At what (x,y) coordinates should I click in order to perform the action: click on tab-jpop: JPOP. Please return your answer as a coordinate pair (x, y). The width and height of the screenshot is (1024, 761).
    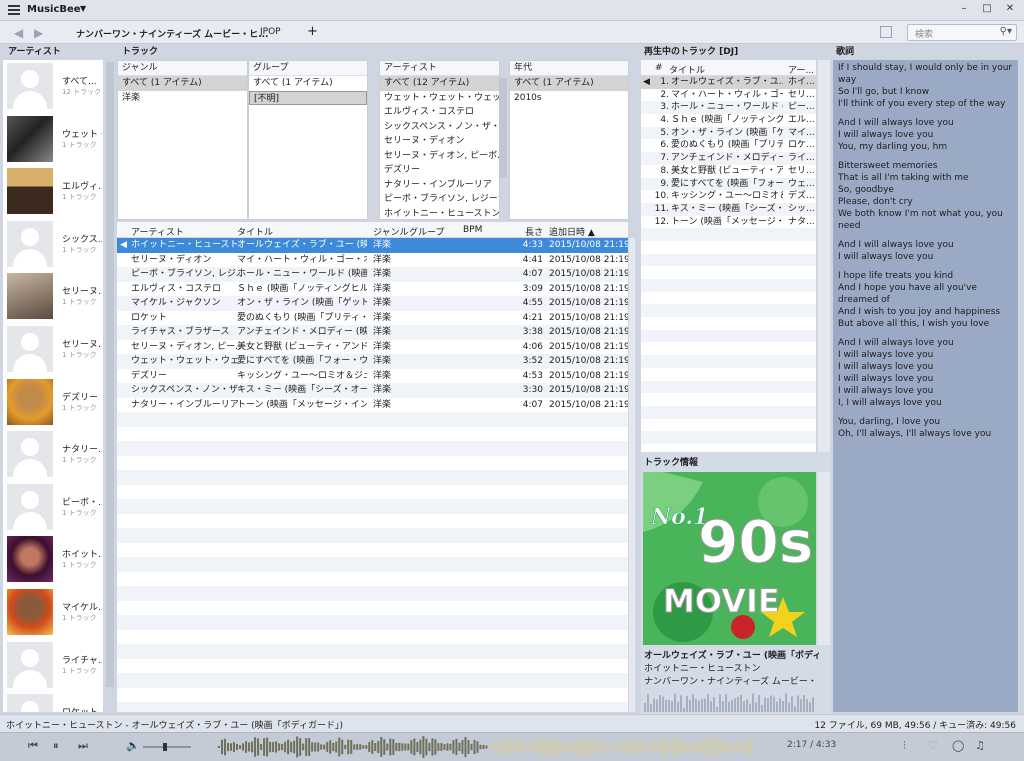
    Looking at the image, I should click on (270, 32).